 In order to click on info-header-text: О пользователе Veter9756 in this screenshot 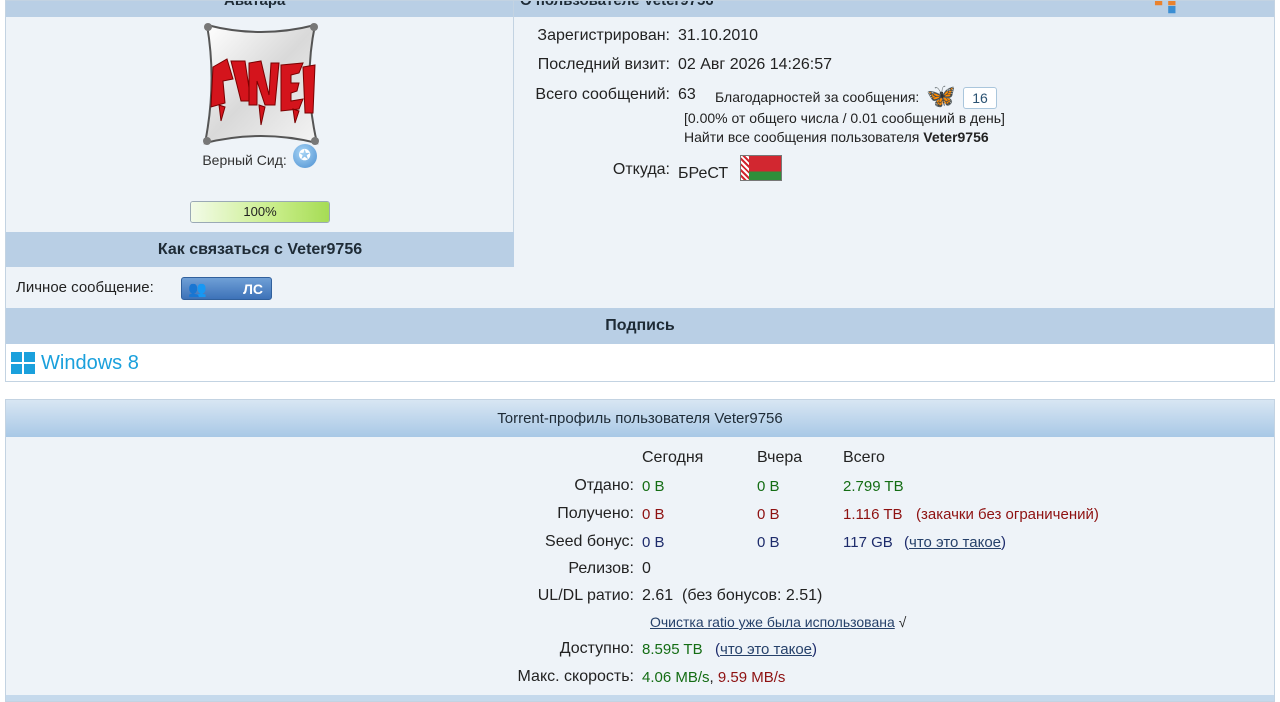, I will do `click(617, 5)`.